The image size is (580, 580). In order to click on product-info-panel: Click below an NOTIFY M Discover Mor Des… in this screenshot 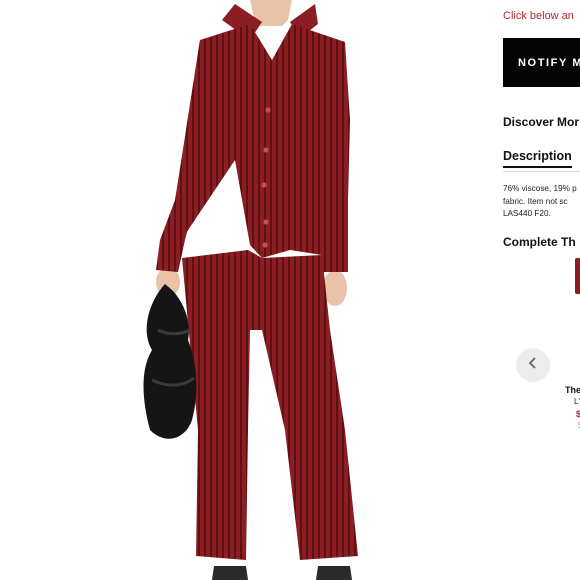, I will do `click(541, 290)`.